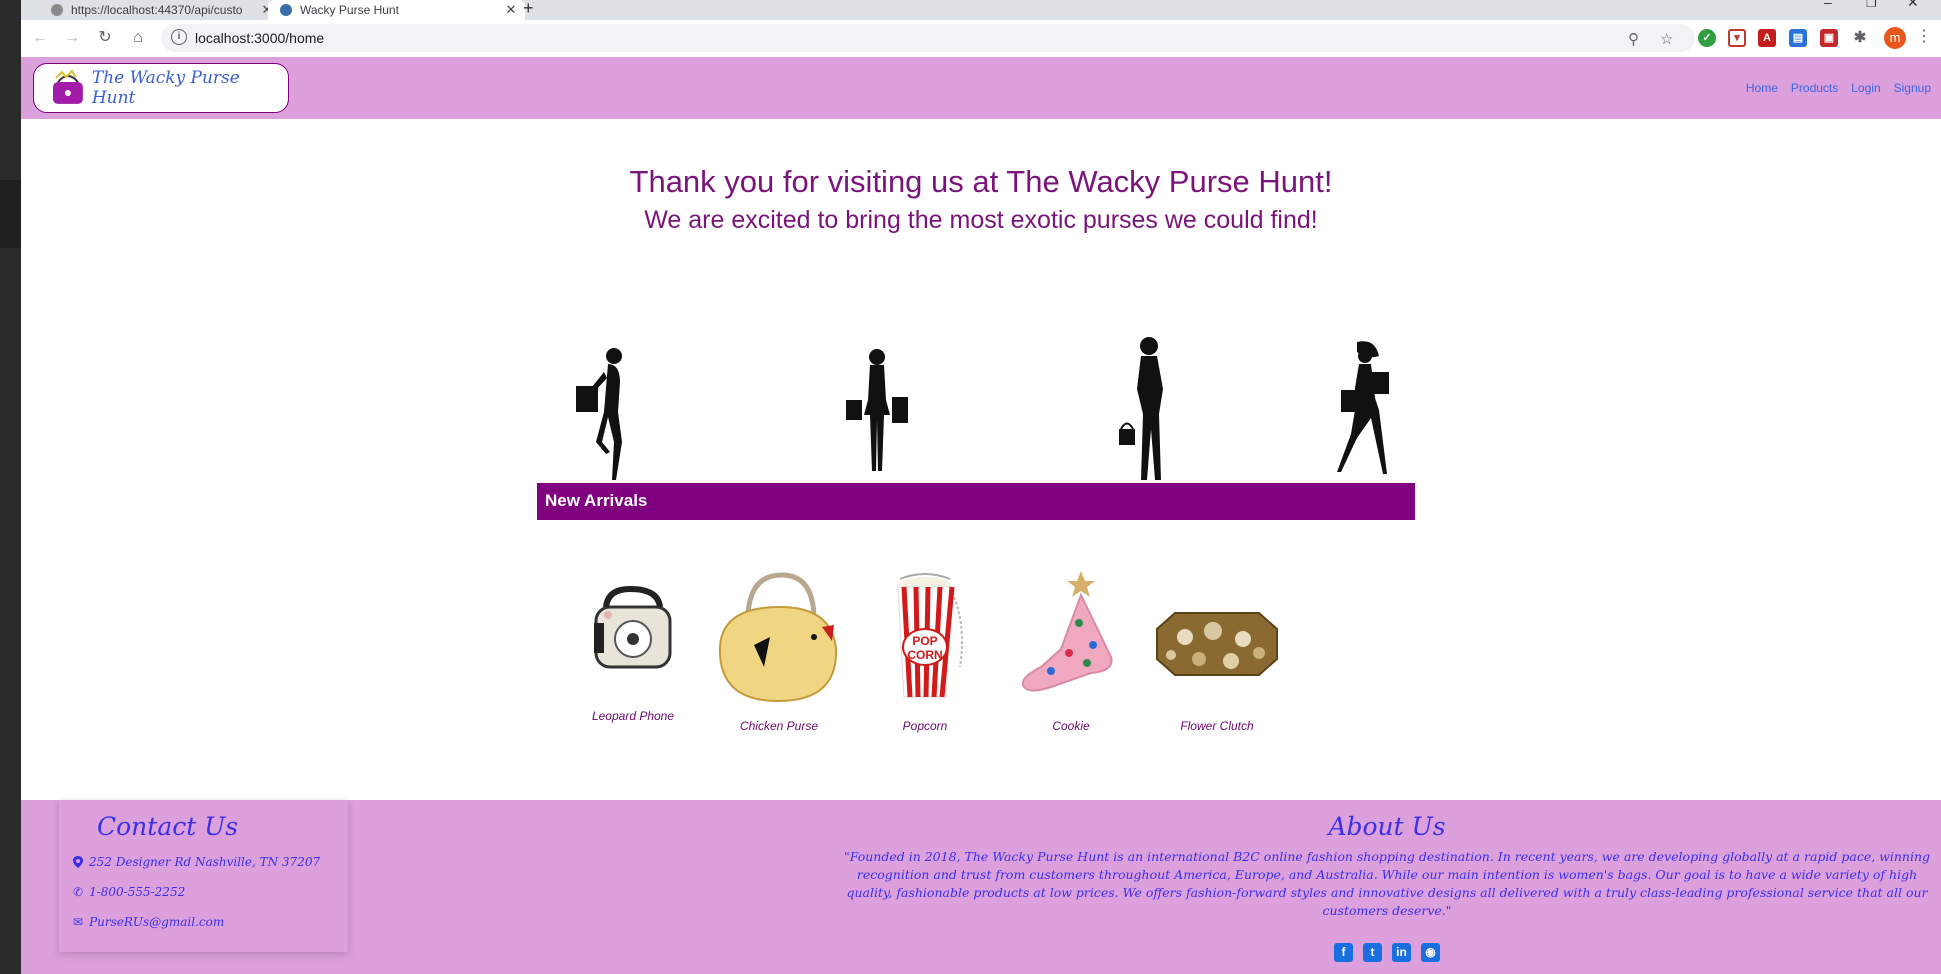  What do you see at coordinates (1430, 952) in the screenshot?
I see `github-icon: ◉` at bounding box center [1430, 952].